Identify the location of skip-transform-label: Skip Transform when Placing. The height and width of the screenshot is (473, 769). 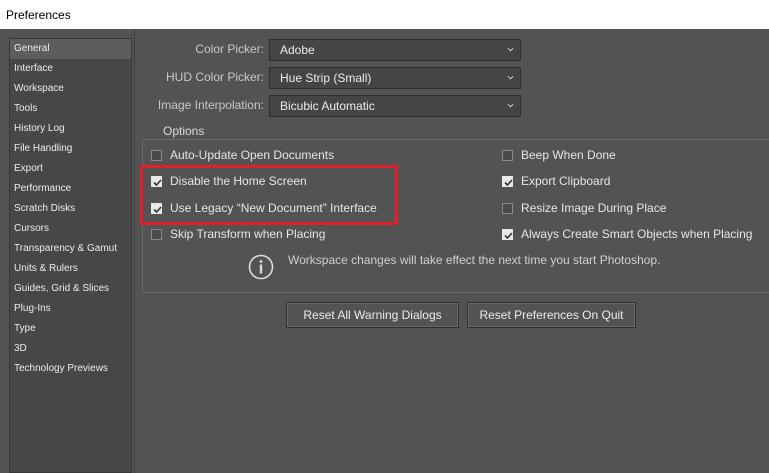
(248, 234).